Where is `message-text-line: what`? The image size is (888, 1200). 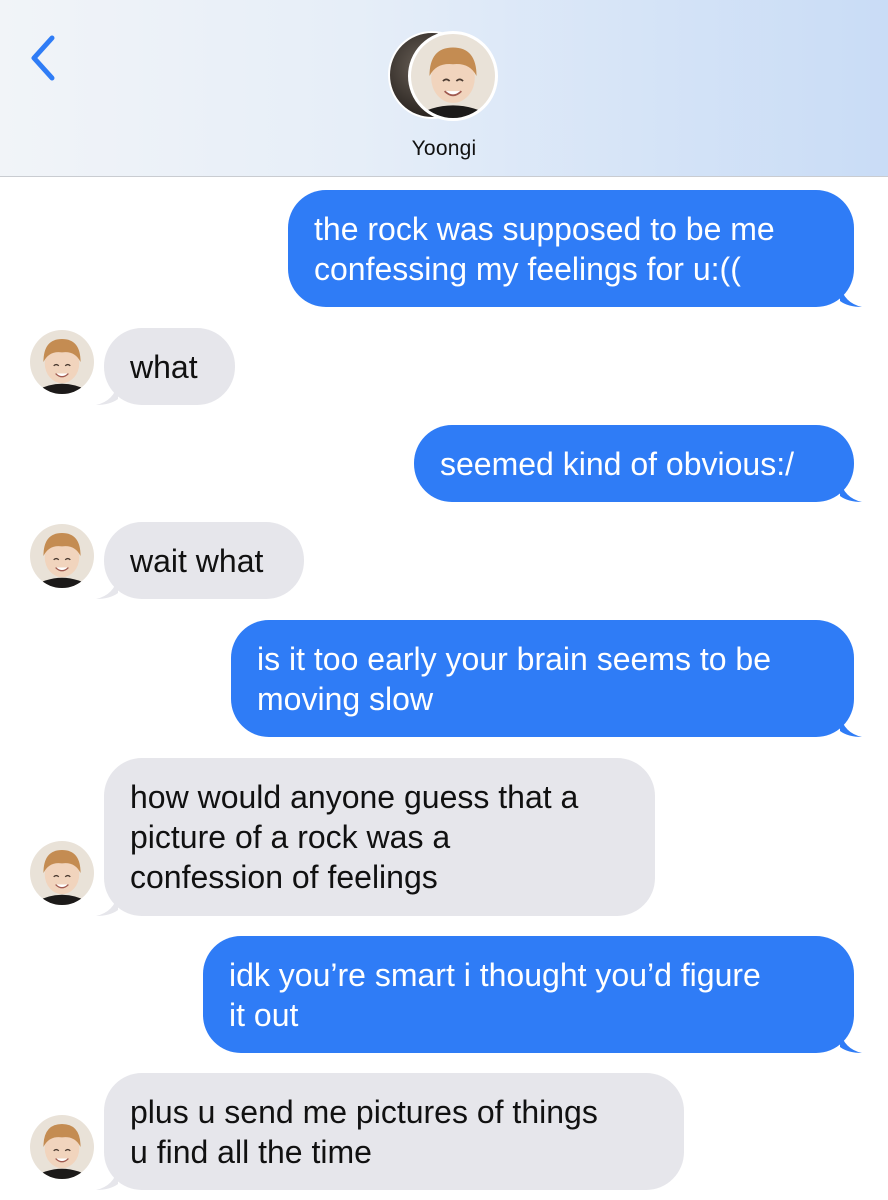 message-text-line: what is located at coordinates (164, 367).